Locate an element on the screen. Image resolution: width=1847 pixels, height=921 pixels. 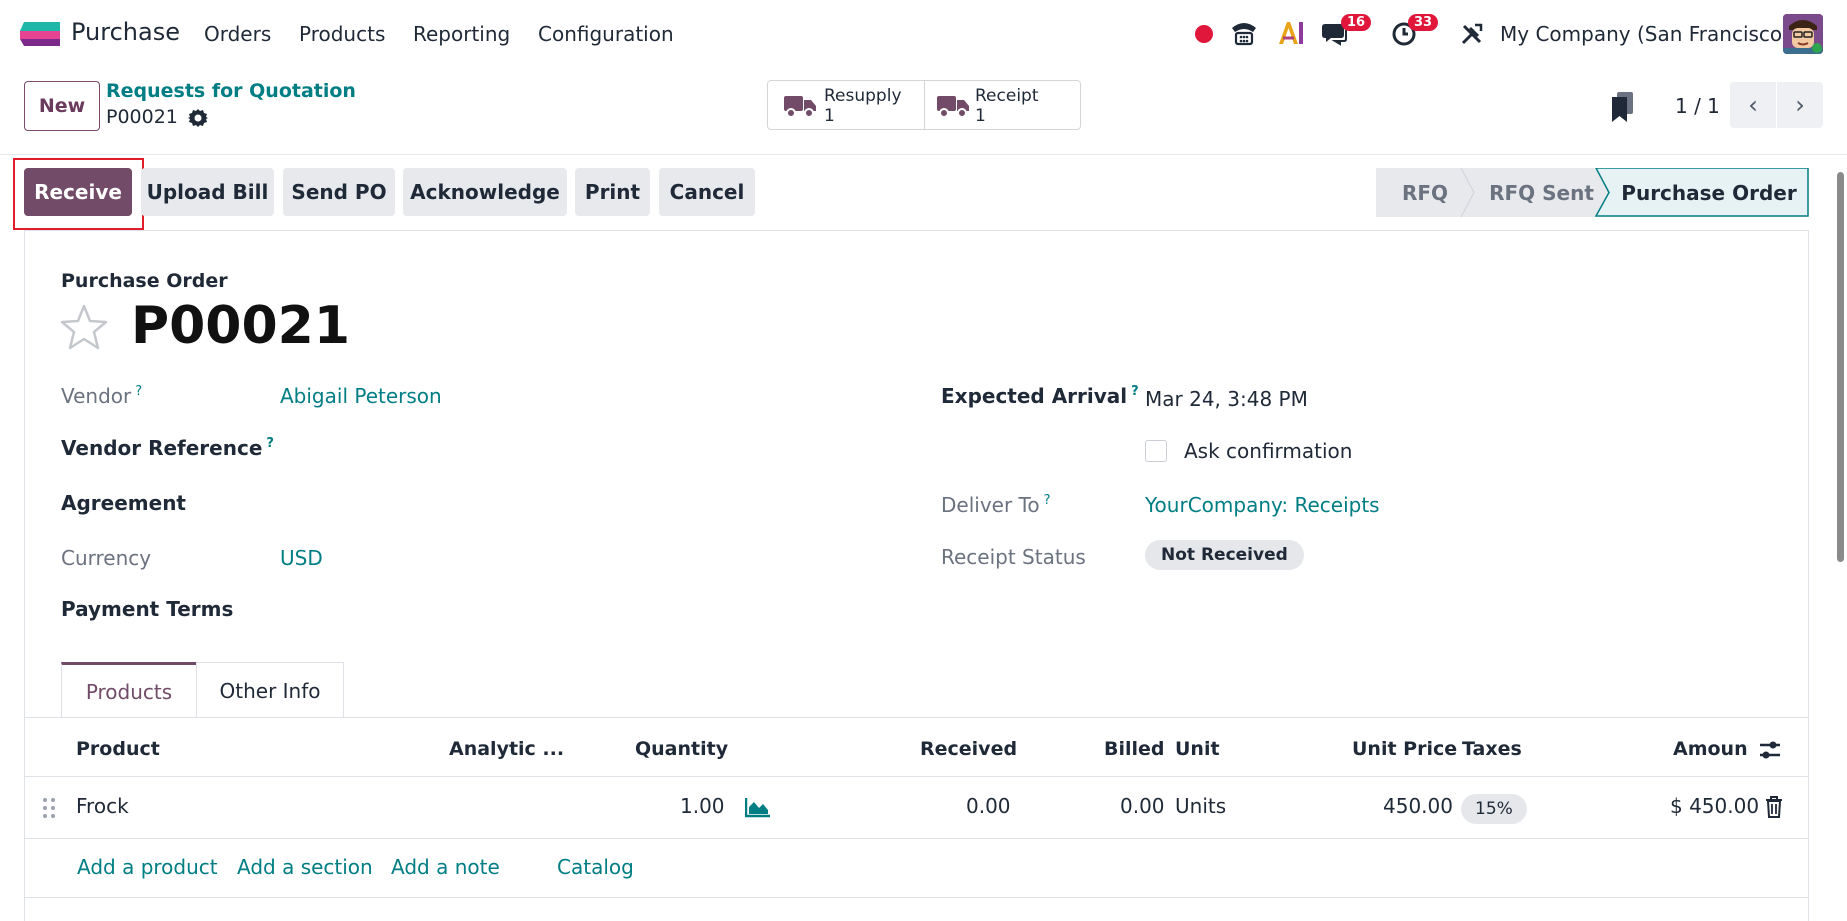
cancel-button: Cancel is located at coordinates (707, 192).